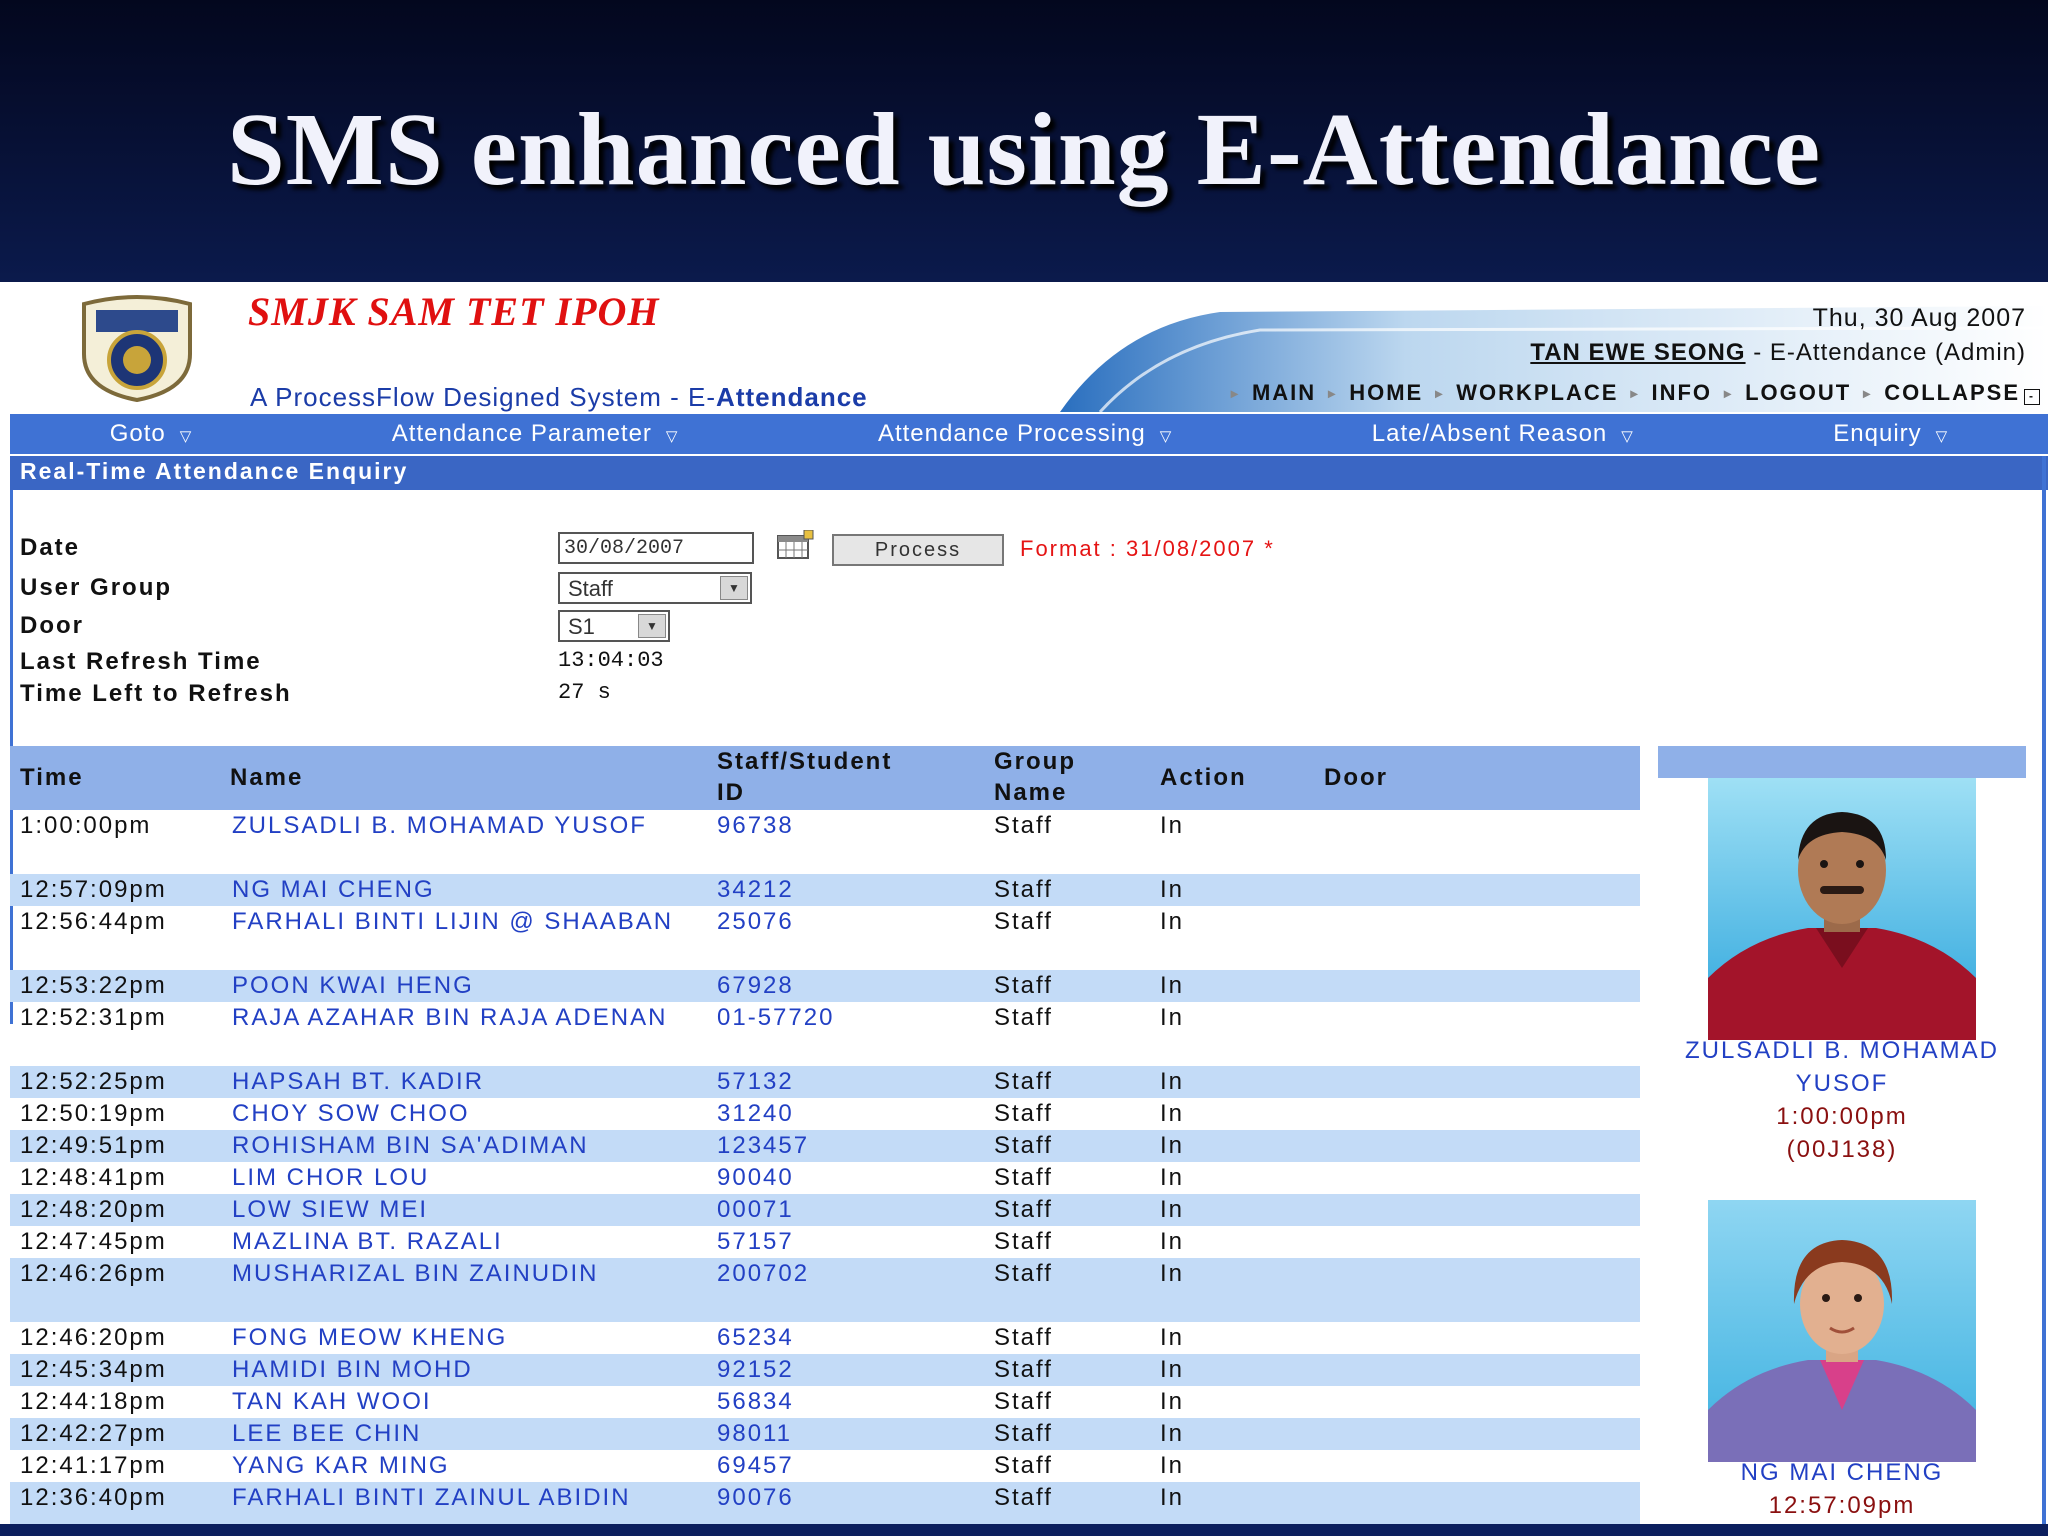 Image resolution: width=2048 pixels, height=1536 pixels. What do you see at coordinates (467, 1498) in the screenshot?
I see `row-name-link: FARHALI BINTI ZAINUL ABIDIN` at bounding box center [467, 1498].